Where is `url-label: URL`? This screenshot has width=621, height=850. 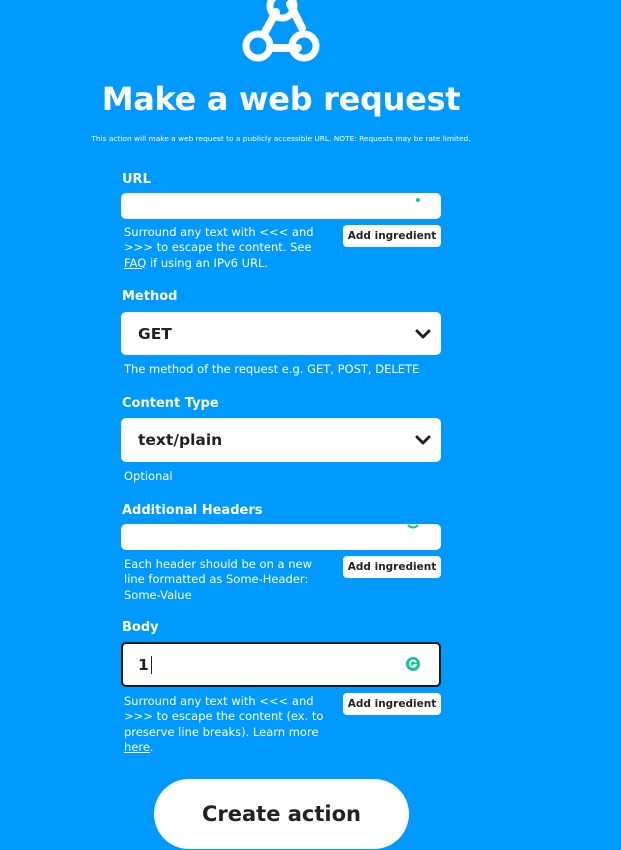 url-label: URL is located at coordinates (136, 179).